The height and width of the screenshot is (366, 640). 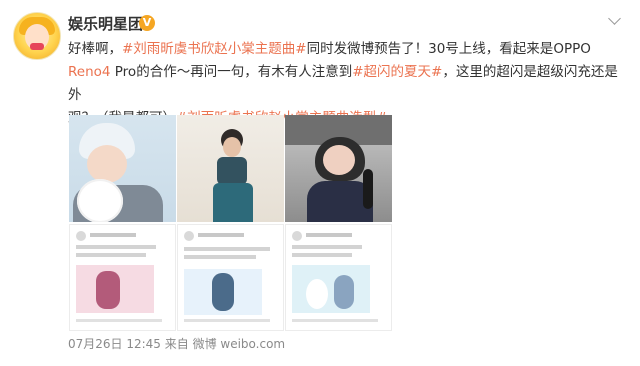 I want to click on post-meta: 07月26日 12:45 来自 微博 weibo.com, so click(x=176, y=344).